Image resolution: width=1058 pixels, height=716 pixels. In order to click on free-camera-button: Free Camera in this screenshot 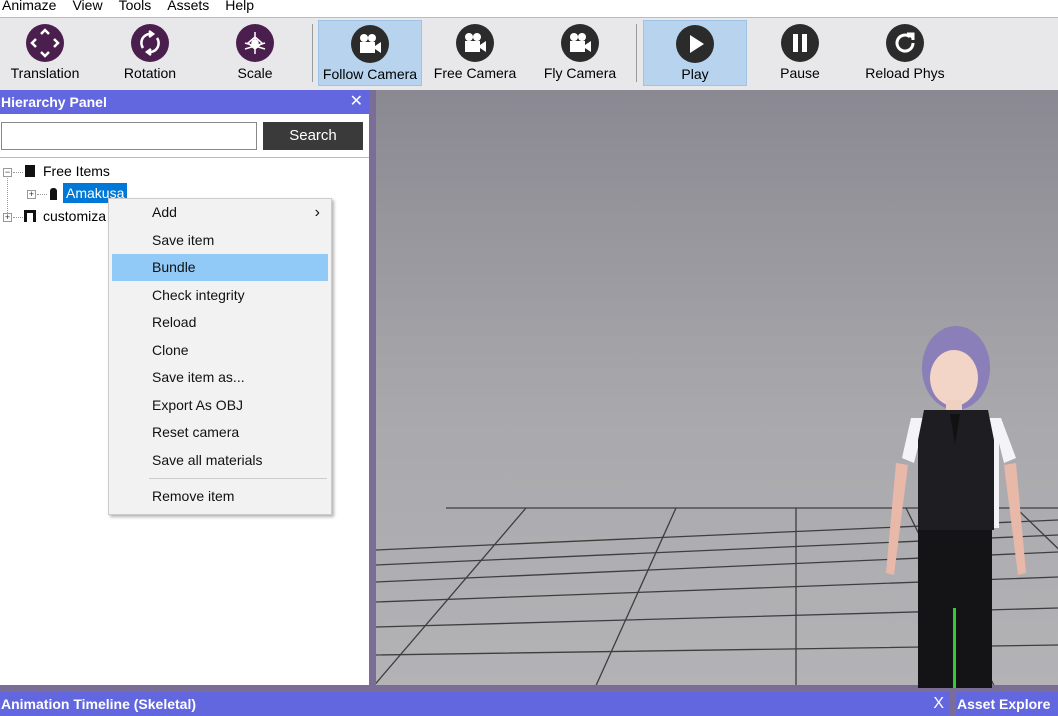, I will do `click(475, 53)`.